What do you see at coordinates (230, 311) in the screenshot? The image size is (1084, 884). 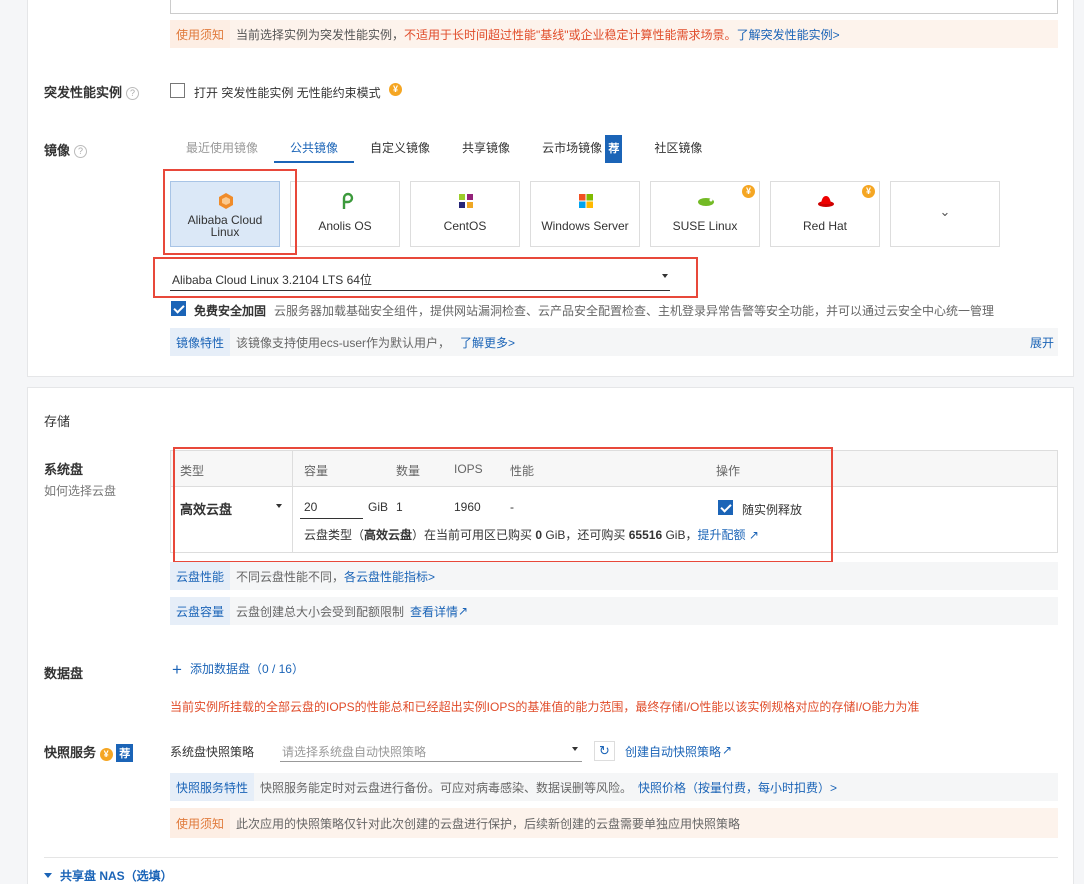 I see `security-label: 免费安全加固` at bounding box center [230, 311].